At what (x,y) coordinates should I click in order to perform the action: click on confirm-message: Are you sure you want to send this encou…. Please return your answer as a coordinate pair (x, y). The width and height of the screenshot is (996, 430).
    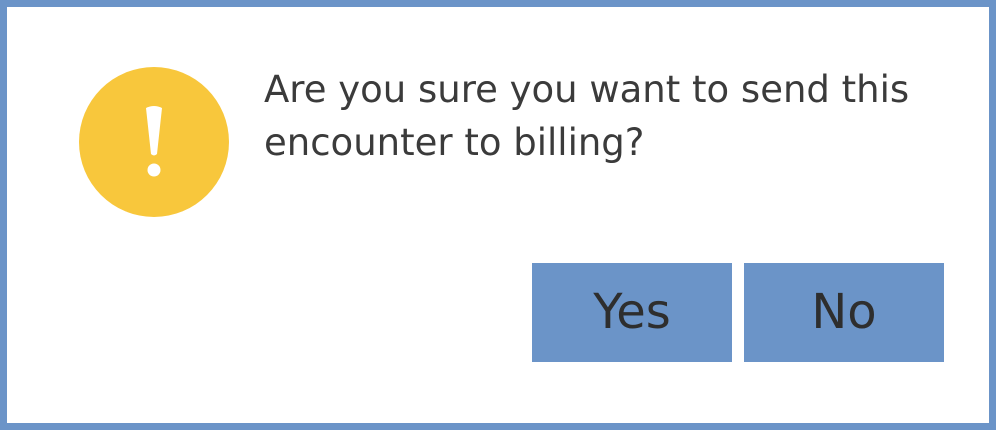
    Looking at the image, I should click on (587, 116).